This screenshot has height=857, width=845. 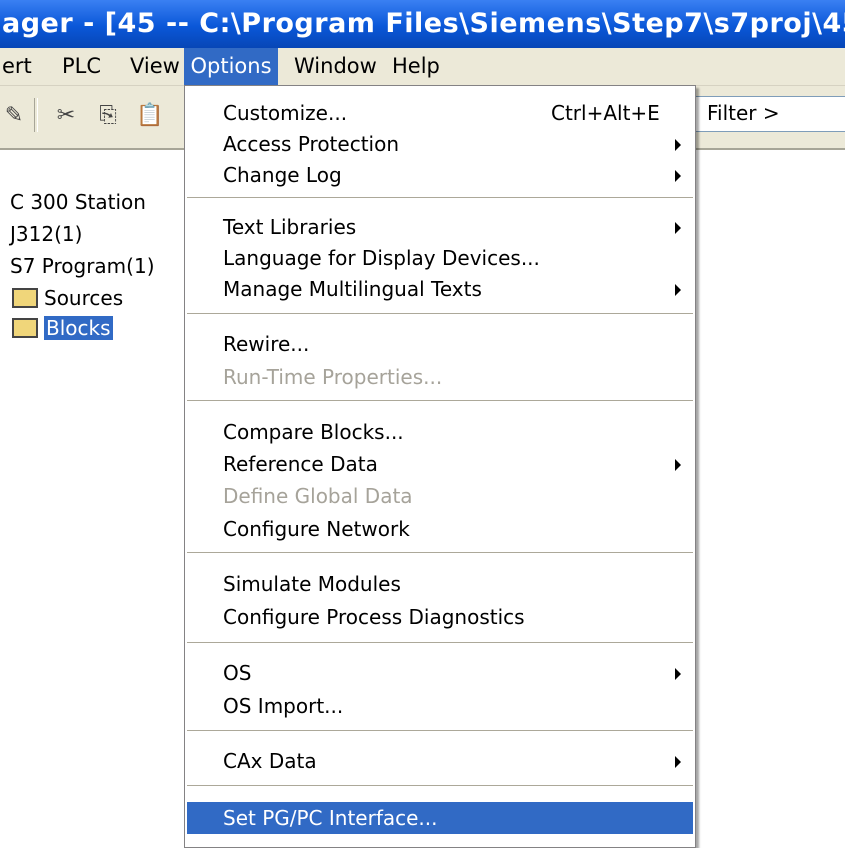 What do you see at coordinates (440, 761) in the screenshot?
I see `menu-item-cax-data: CAx Data` at bounding box center [440, 761].